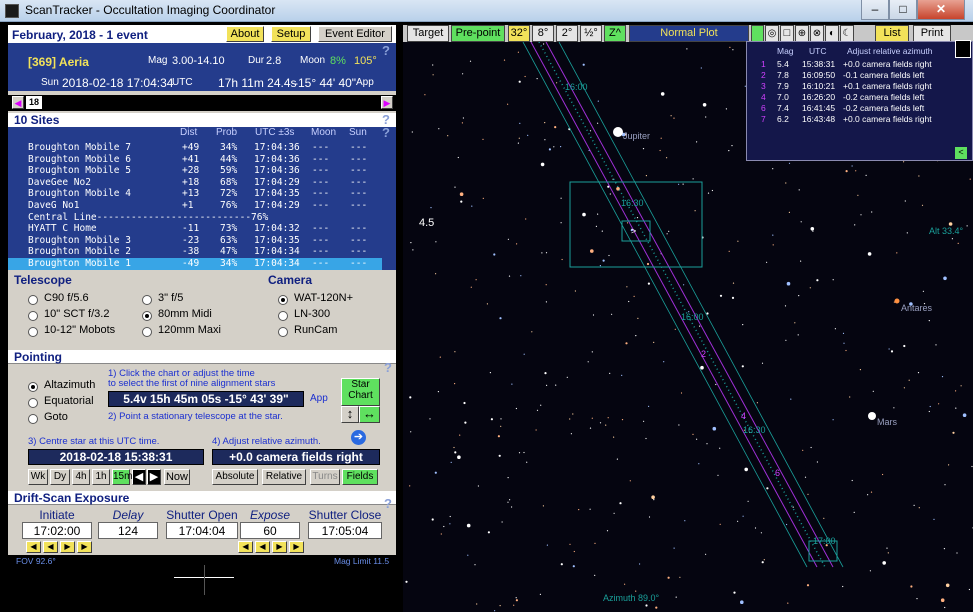 The width and height of the screenshot is (973, 612). What do you see at coordinates (772, 33) in the screenshot?
I see `circle-icon: ◎` at bounding box center [772, 33].